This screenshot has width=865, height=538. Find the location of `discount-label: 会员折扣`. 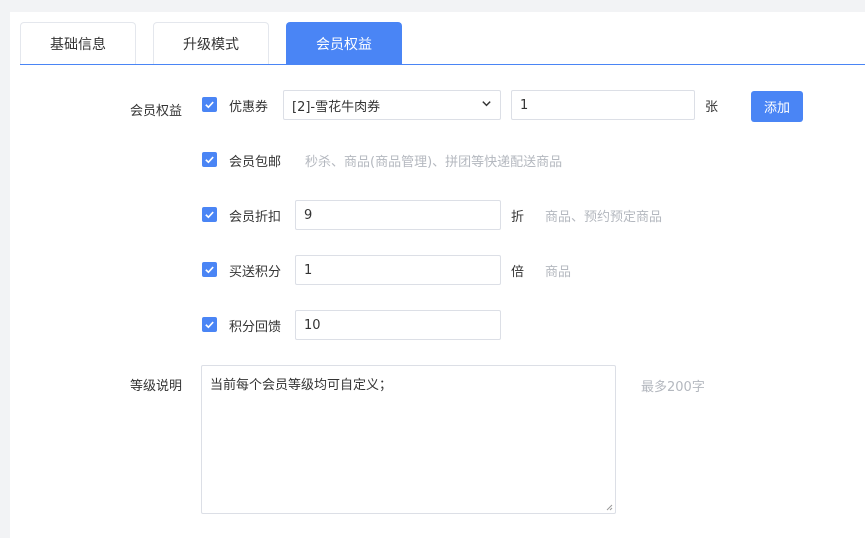

discount-label: 会员折扣 is located at coordinates (255, 217).